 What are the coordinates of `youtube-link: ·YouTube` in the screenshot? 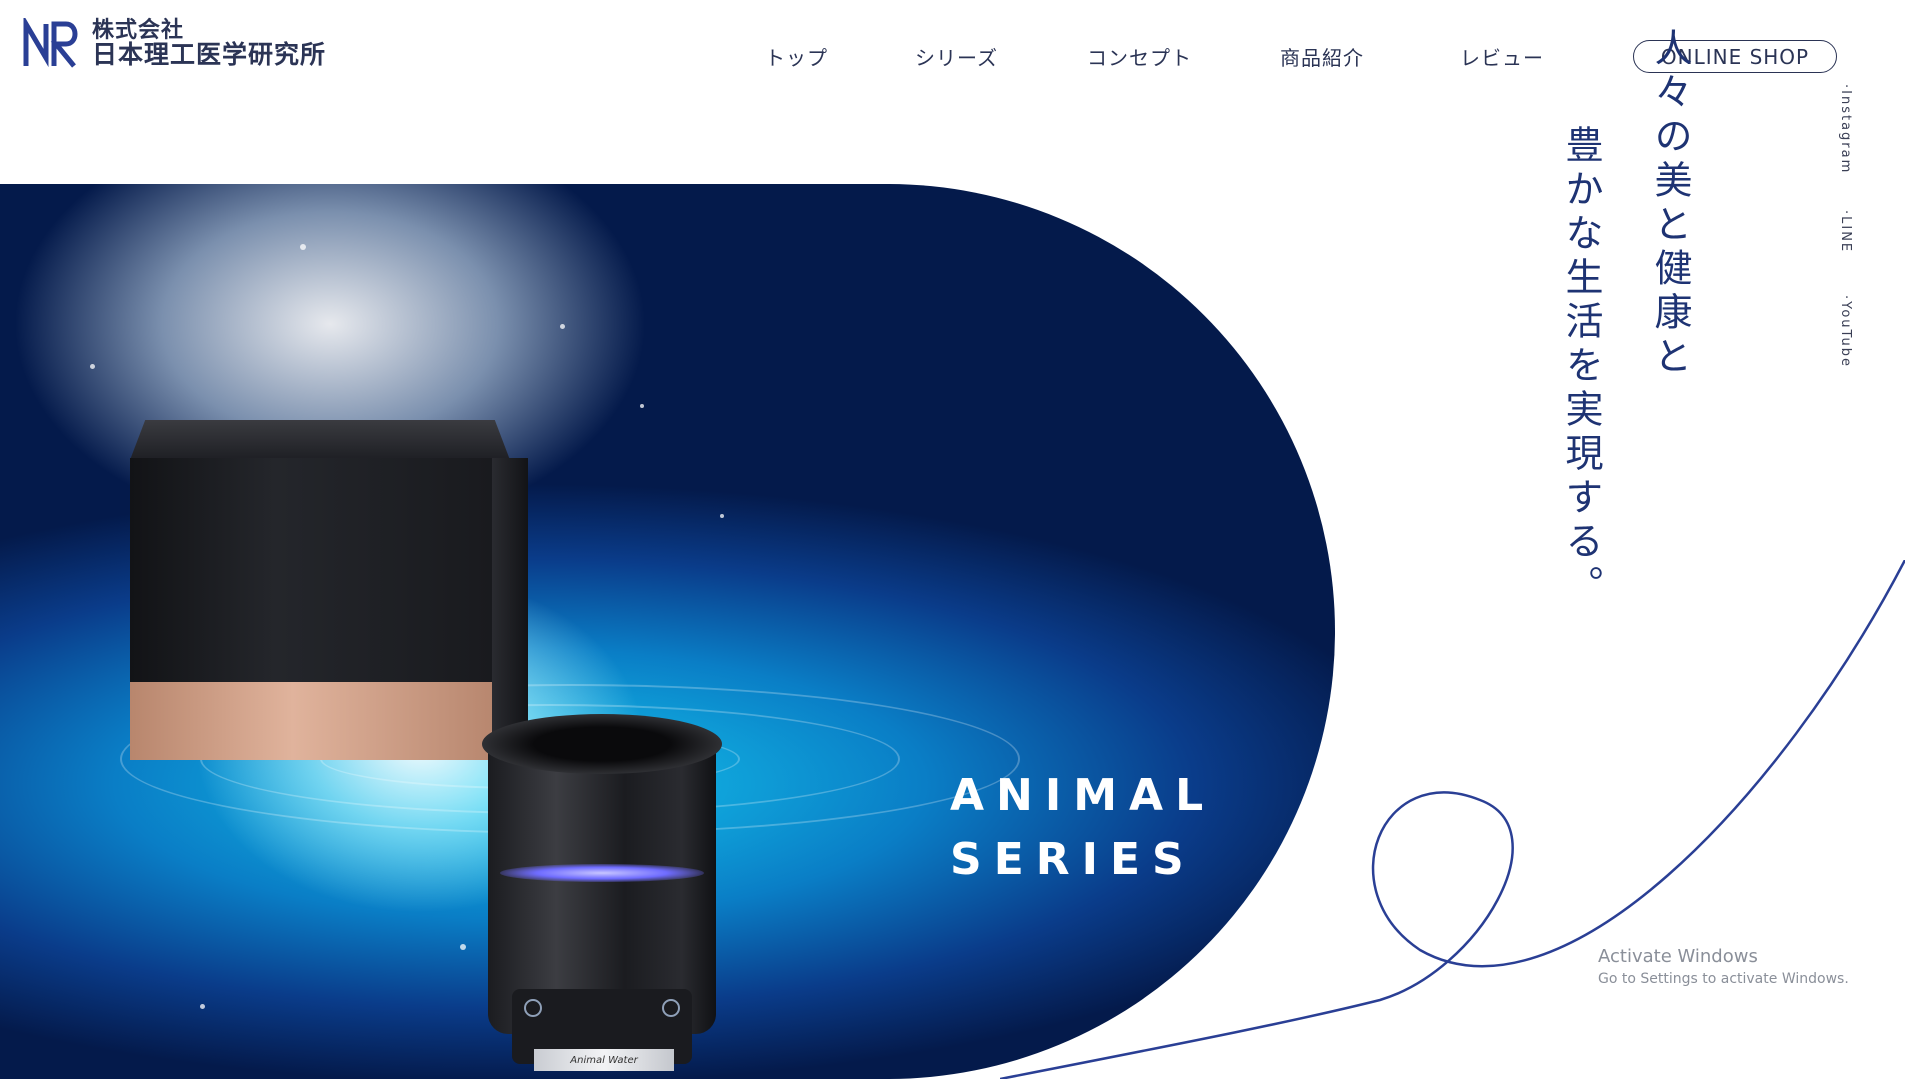 It's located at (1845, 331).